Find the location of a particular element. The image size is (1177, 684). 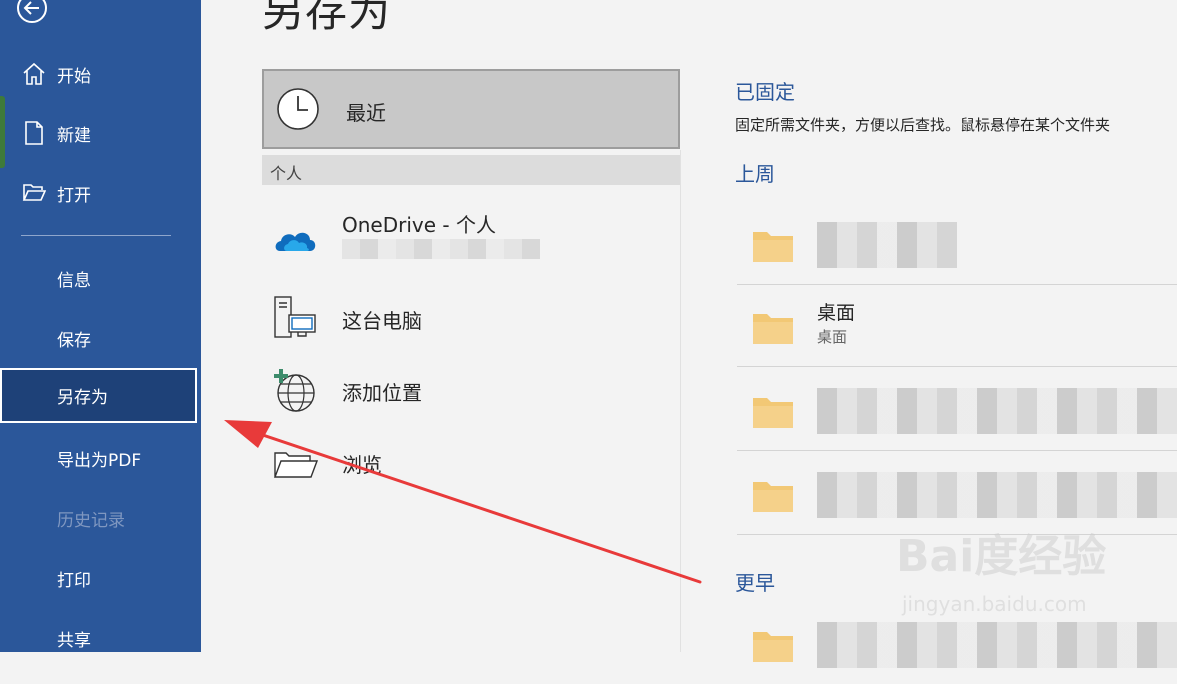

redacted-account is located at coordinates (441, 249).